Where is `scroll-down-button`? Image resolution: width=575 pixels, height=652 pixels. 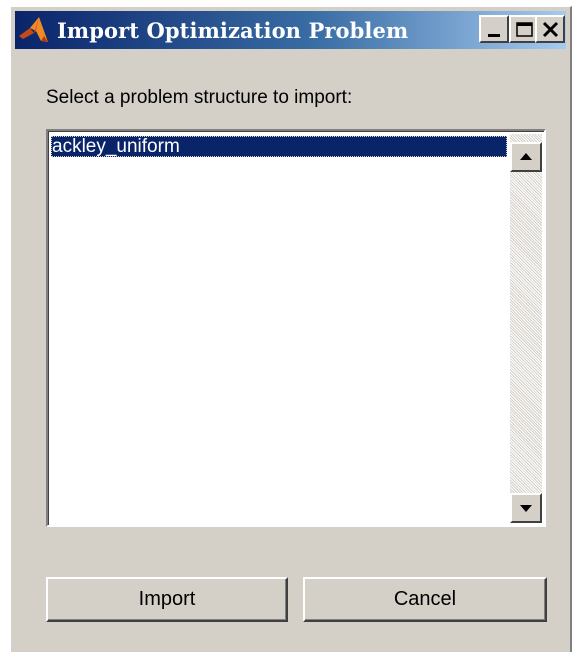
scroll-down-button is located at coordinates (526, 508).